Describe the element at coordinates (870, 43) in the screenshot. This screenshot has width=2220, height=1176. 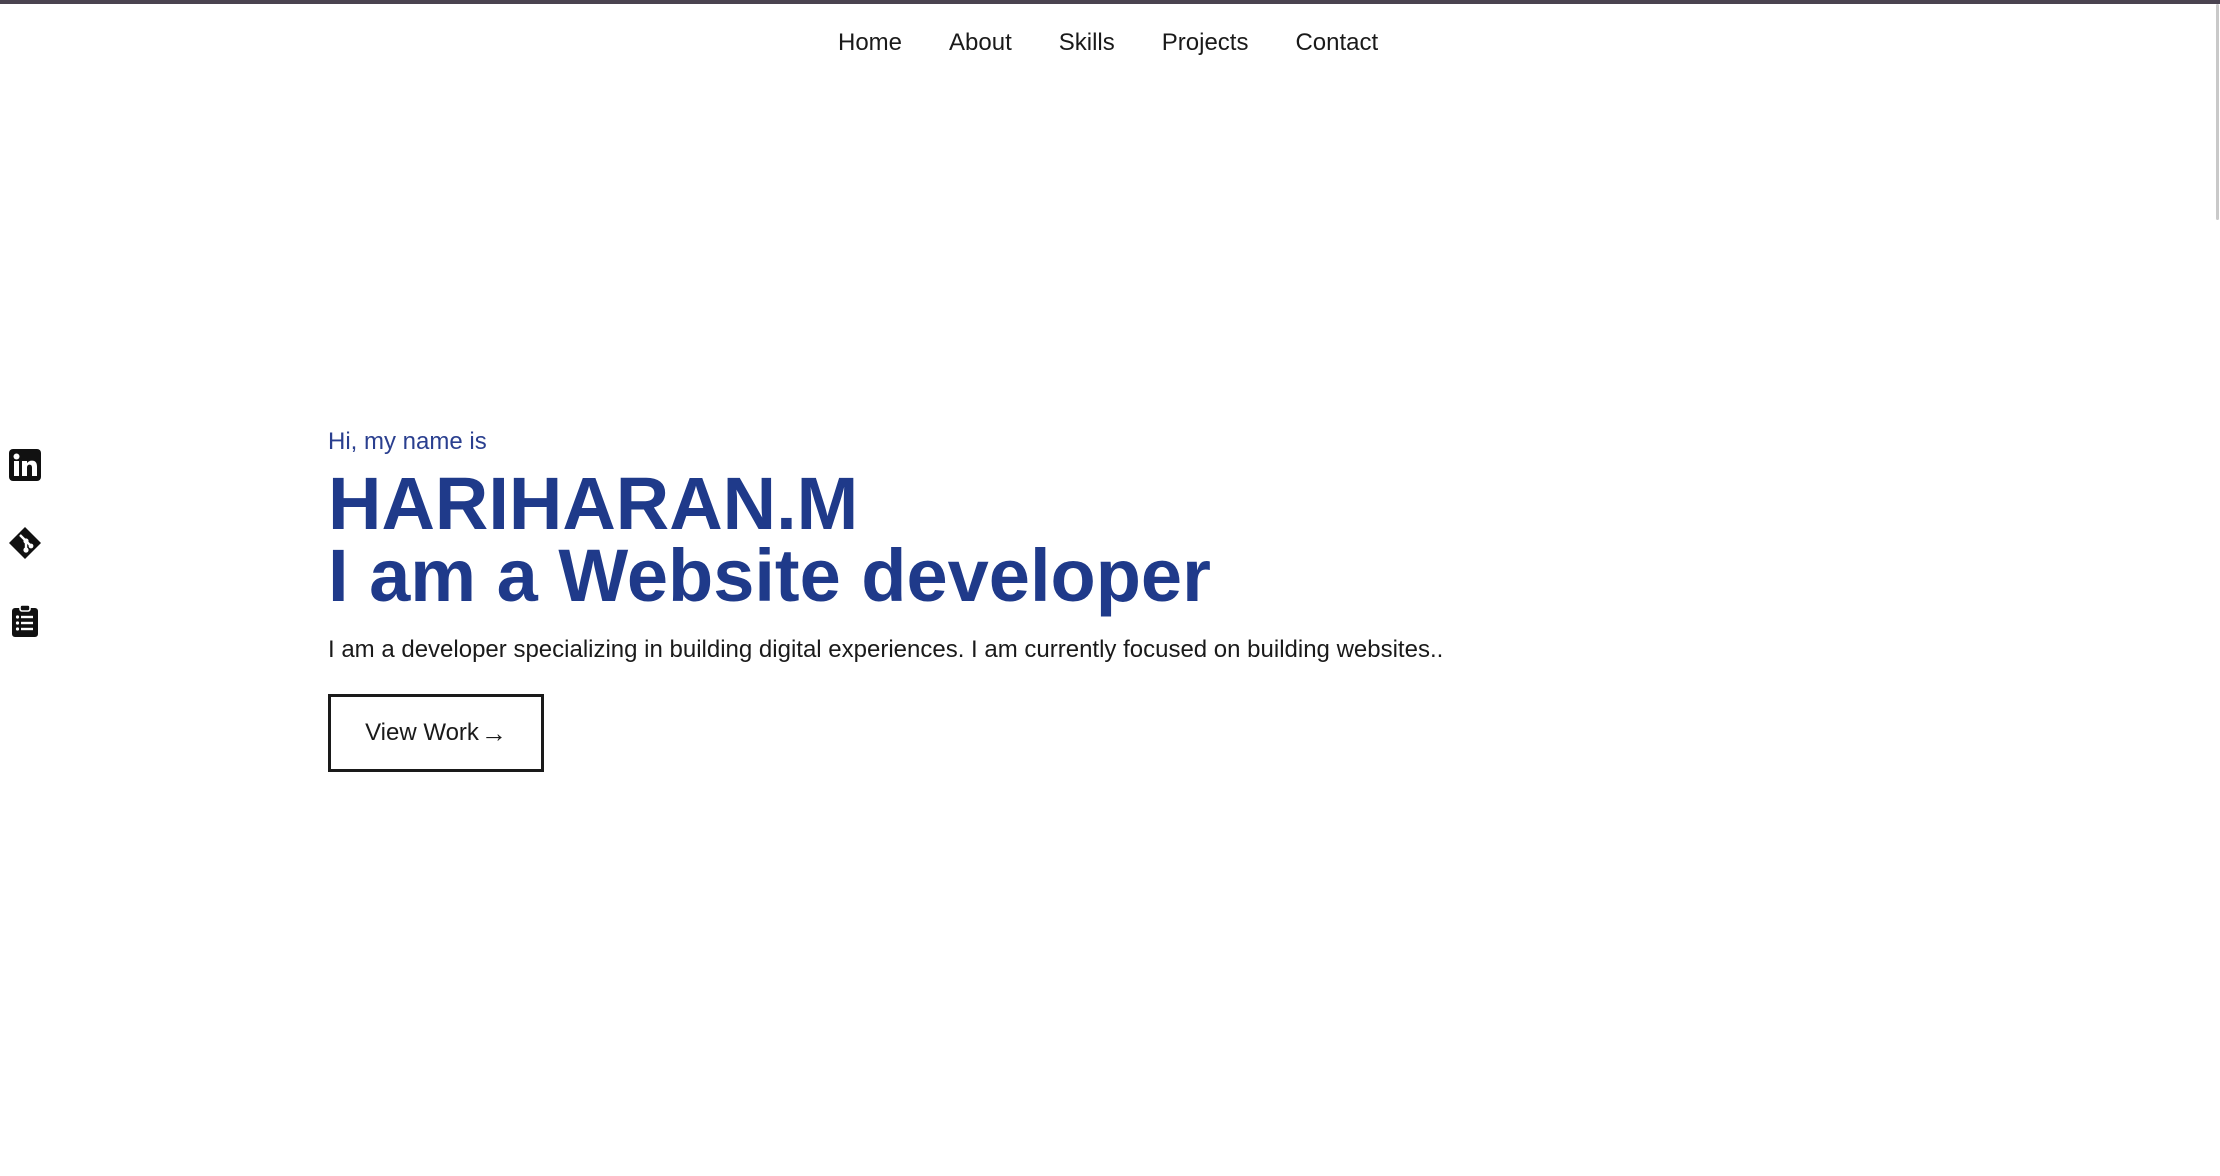
I see `nav-item-home: Home` at that location.